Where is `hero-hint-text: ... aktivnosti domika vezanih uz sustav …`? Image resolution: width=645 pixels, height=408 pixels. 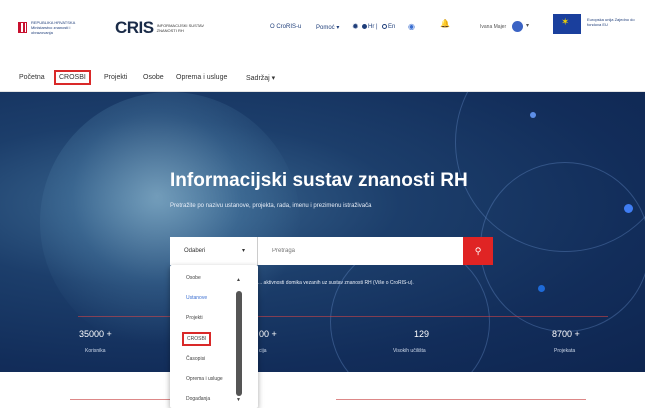 hero-hint-text: ... aktivnosti domika vezanih uz sustav … is located at coordinates (336, 283).